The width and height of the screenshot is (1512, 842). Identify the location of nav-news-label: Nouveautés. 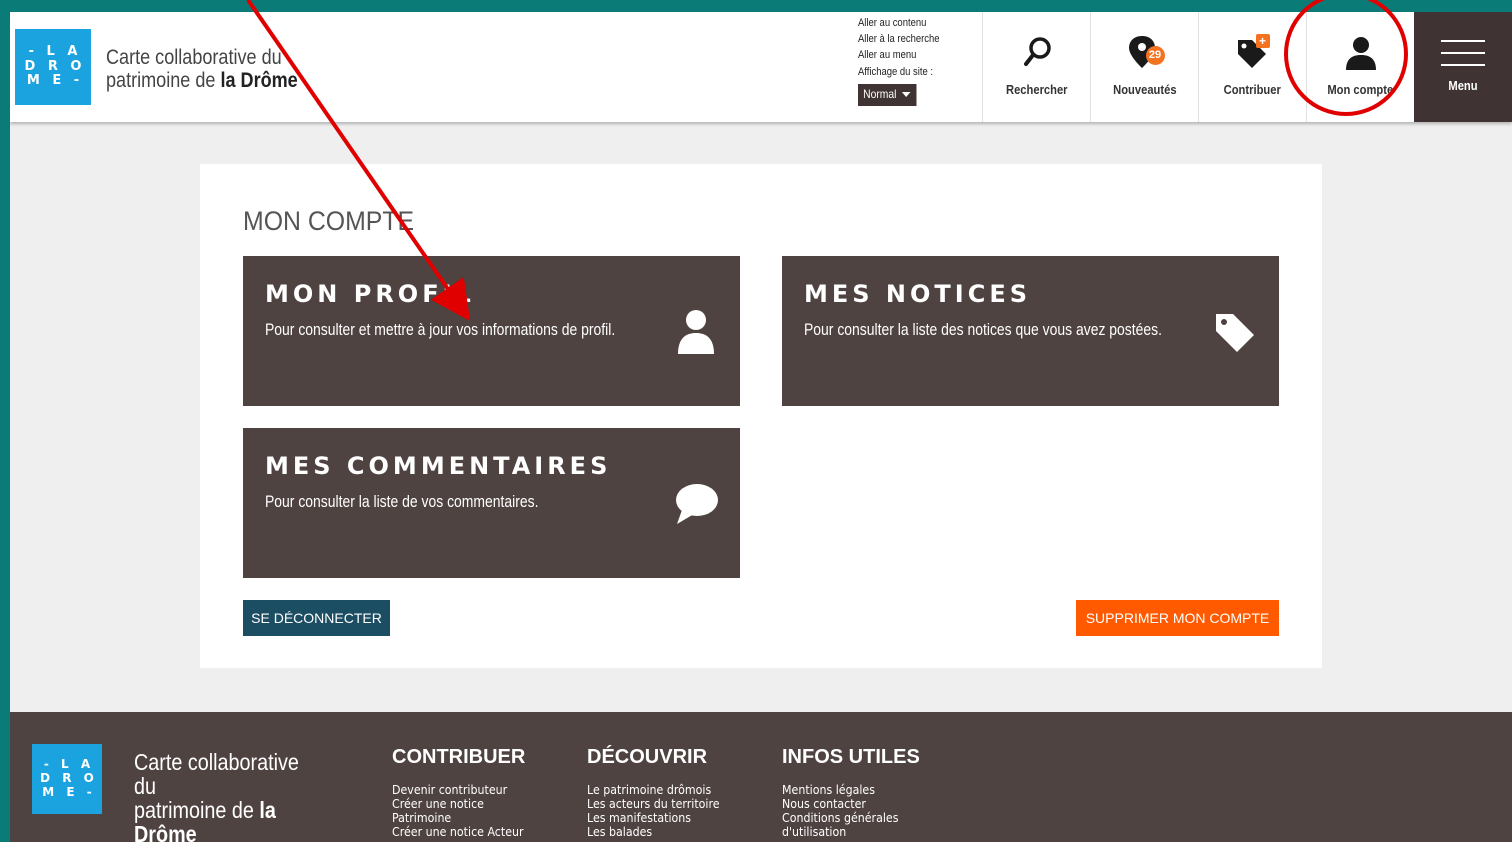
(1144, 89).